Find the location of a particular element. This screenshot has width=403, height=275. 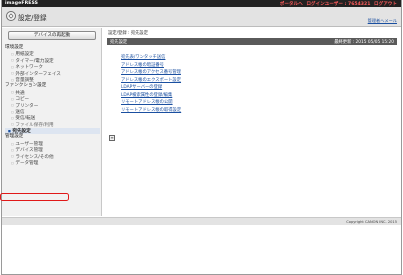

link-address-access: アドレス帳のアクセス番号管理 is located at coordinates (241, 73).